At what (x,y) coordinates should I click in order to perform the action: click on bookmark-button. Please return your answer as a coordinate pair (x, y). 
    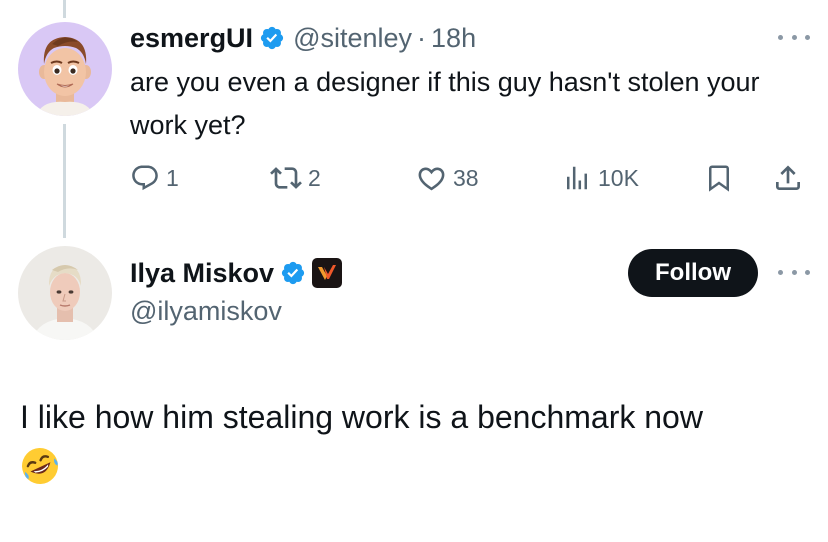
    Looking at the image, I should click on (719, 178).